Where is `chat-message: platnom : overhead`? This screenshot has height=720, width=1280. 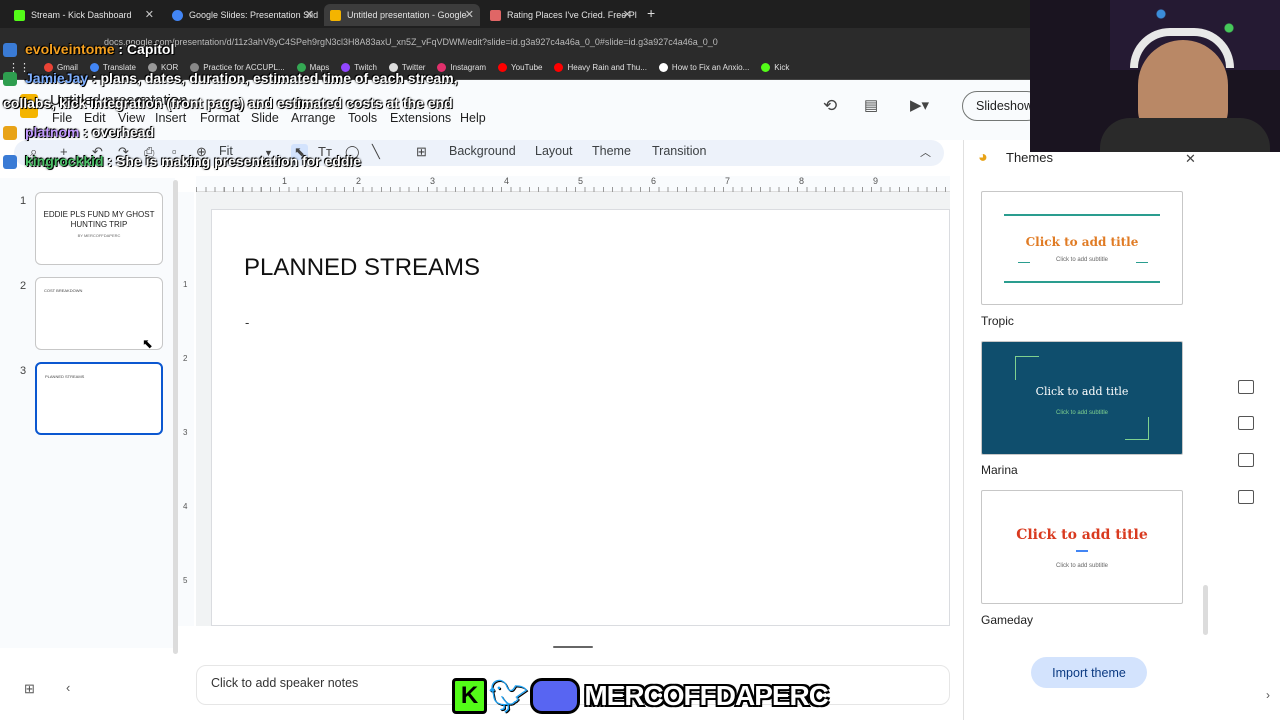 chat-message: platnom : overhead is located at coordinates (78, 132).